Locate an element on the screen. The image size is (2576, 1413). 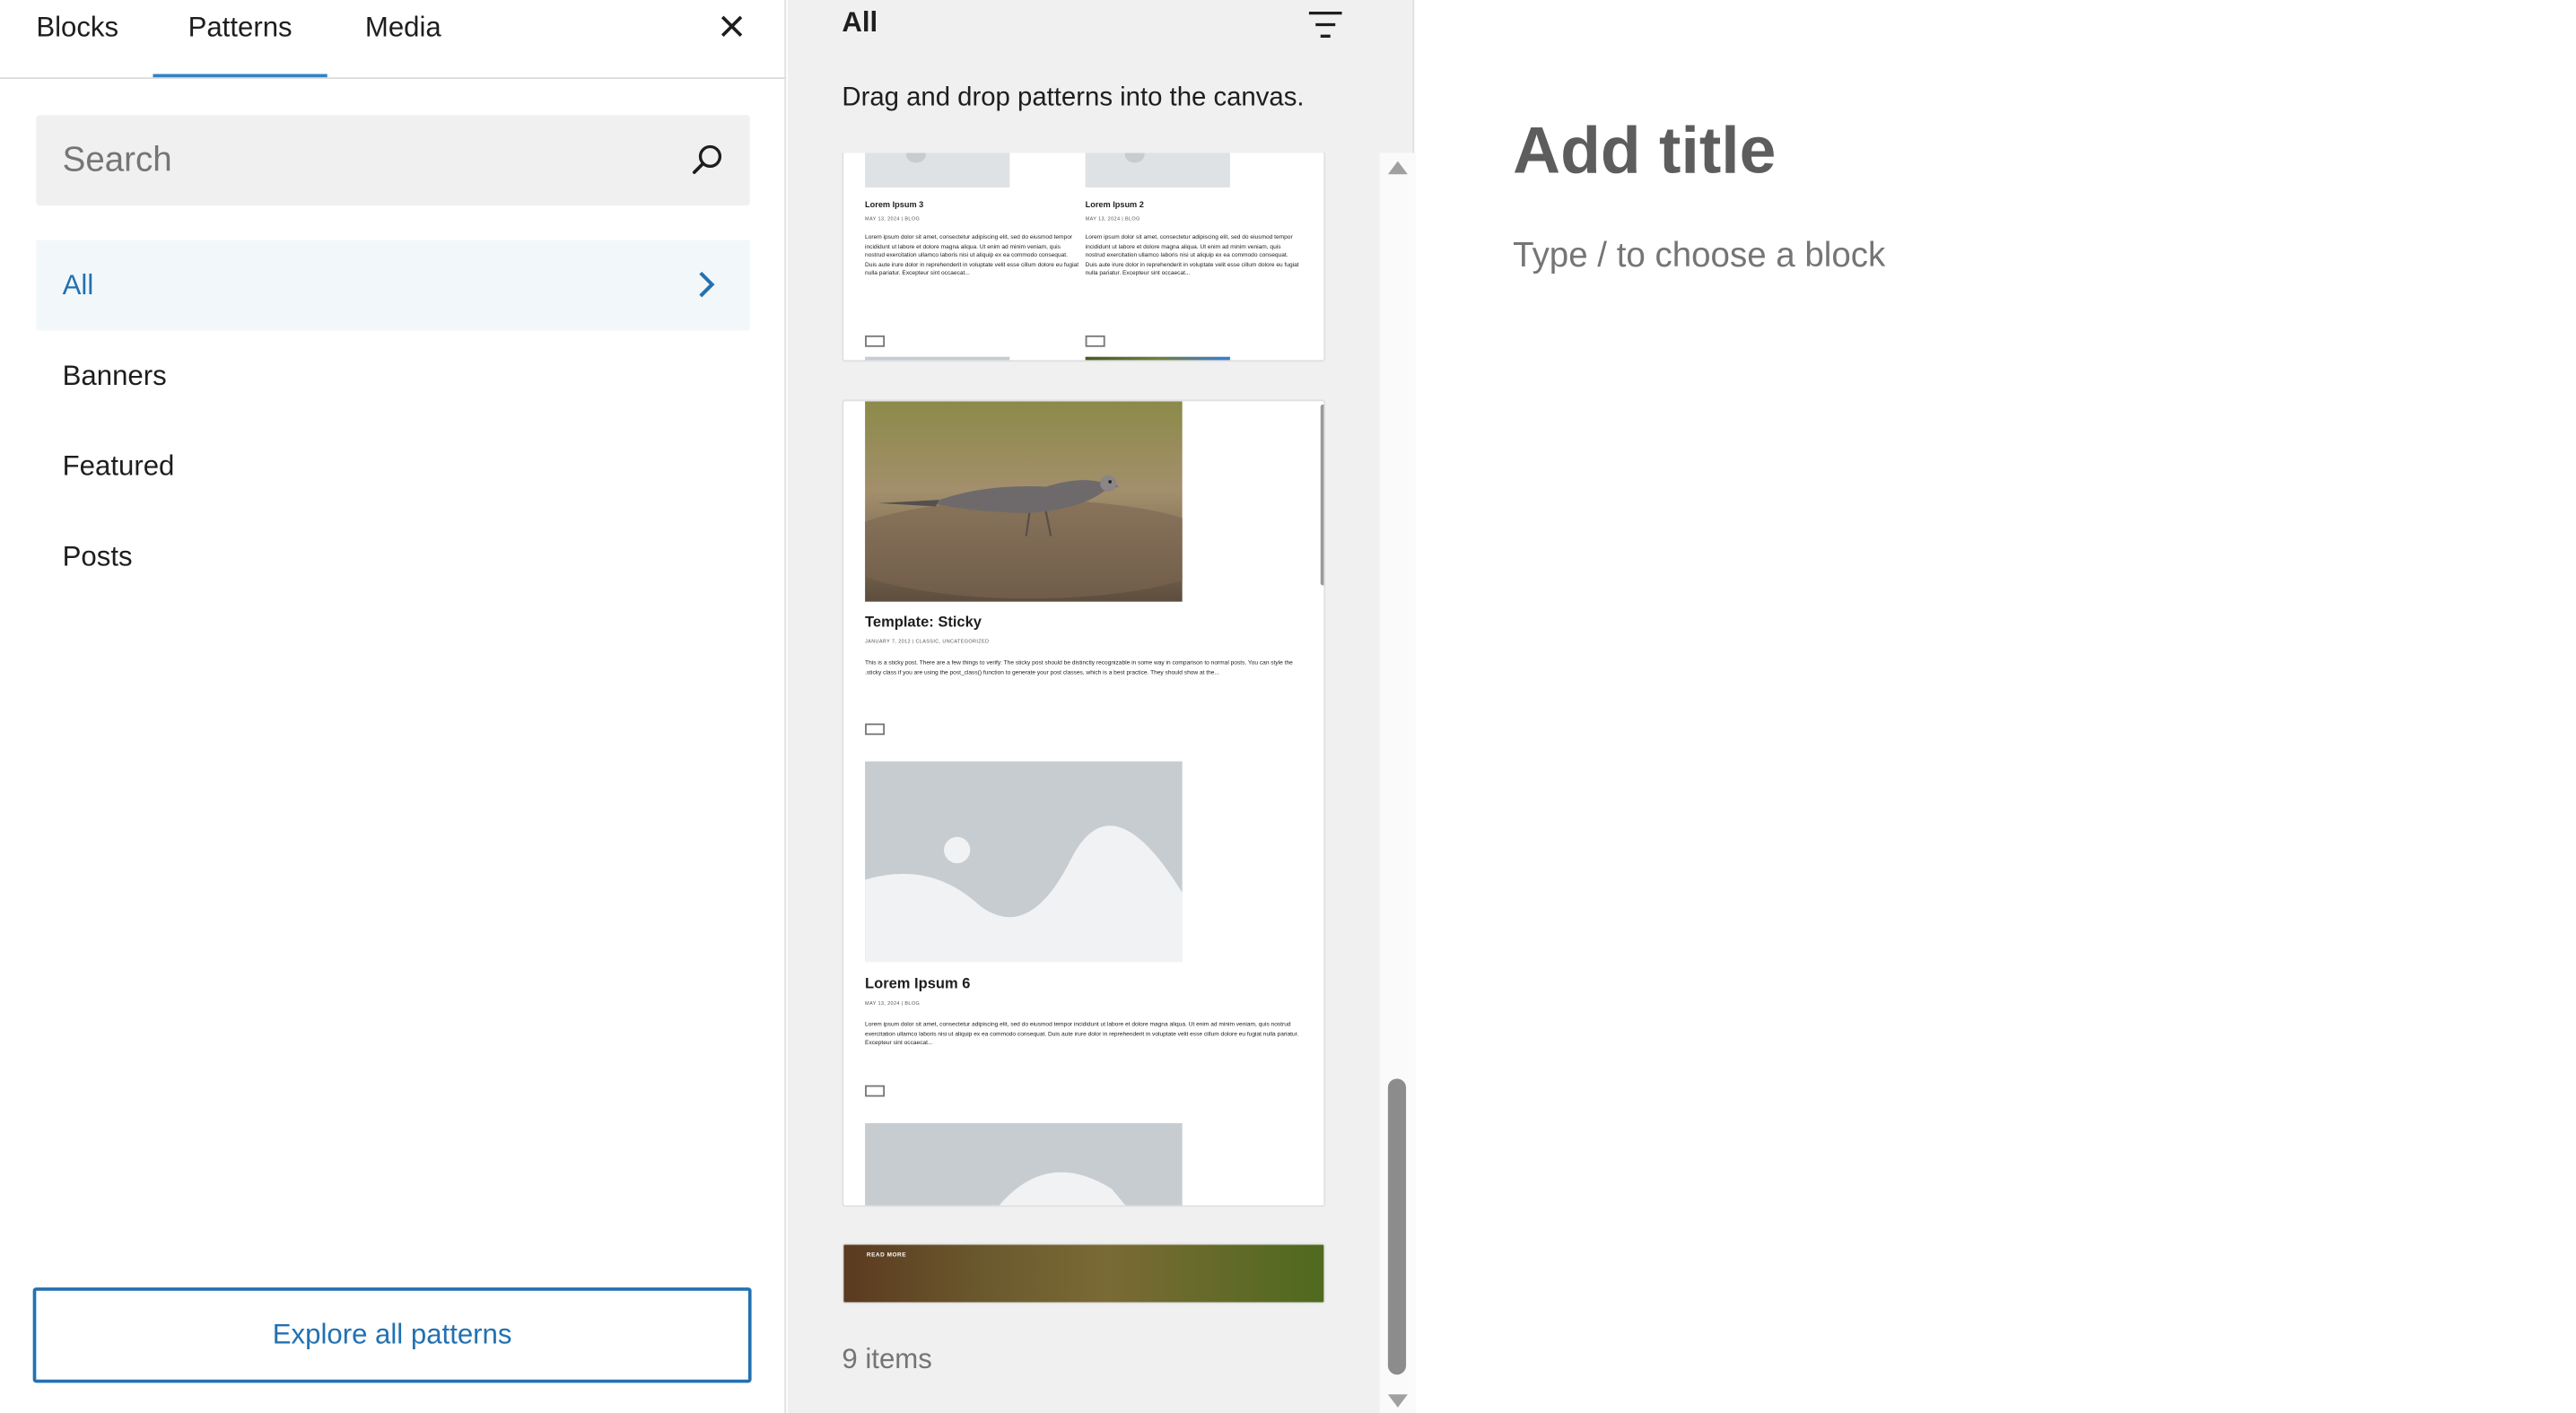
tab-media: Media is located at coordinates (403, 39).